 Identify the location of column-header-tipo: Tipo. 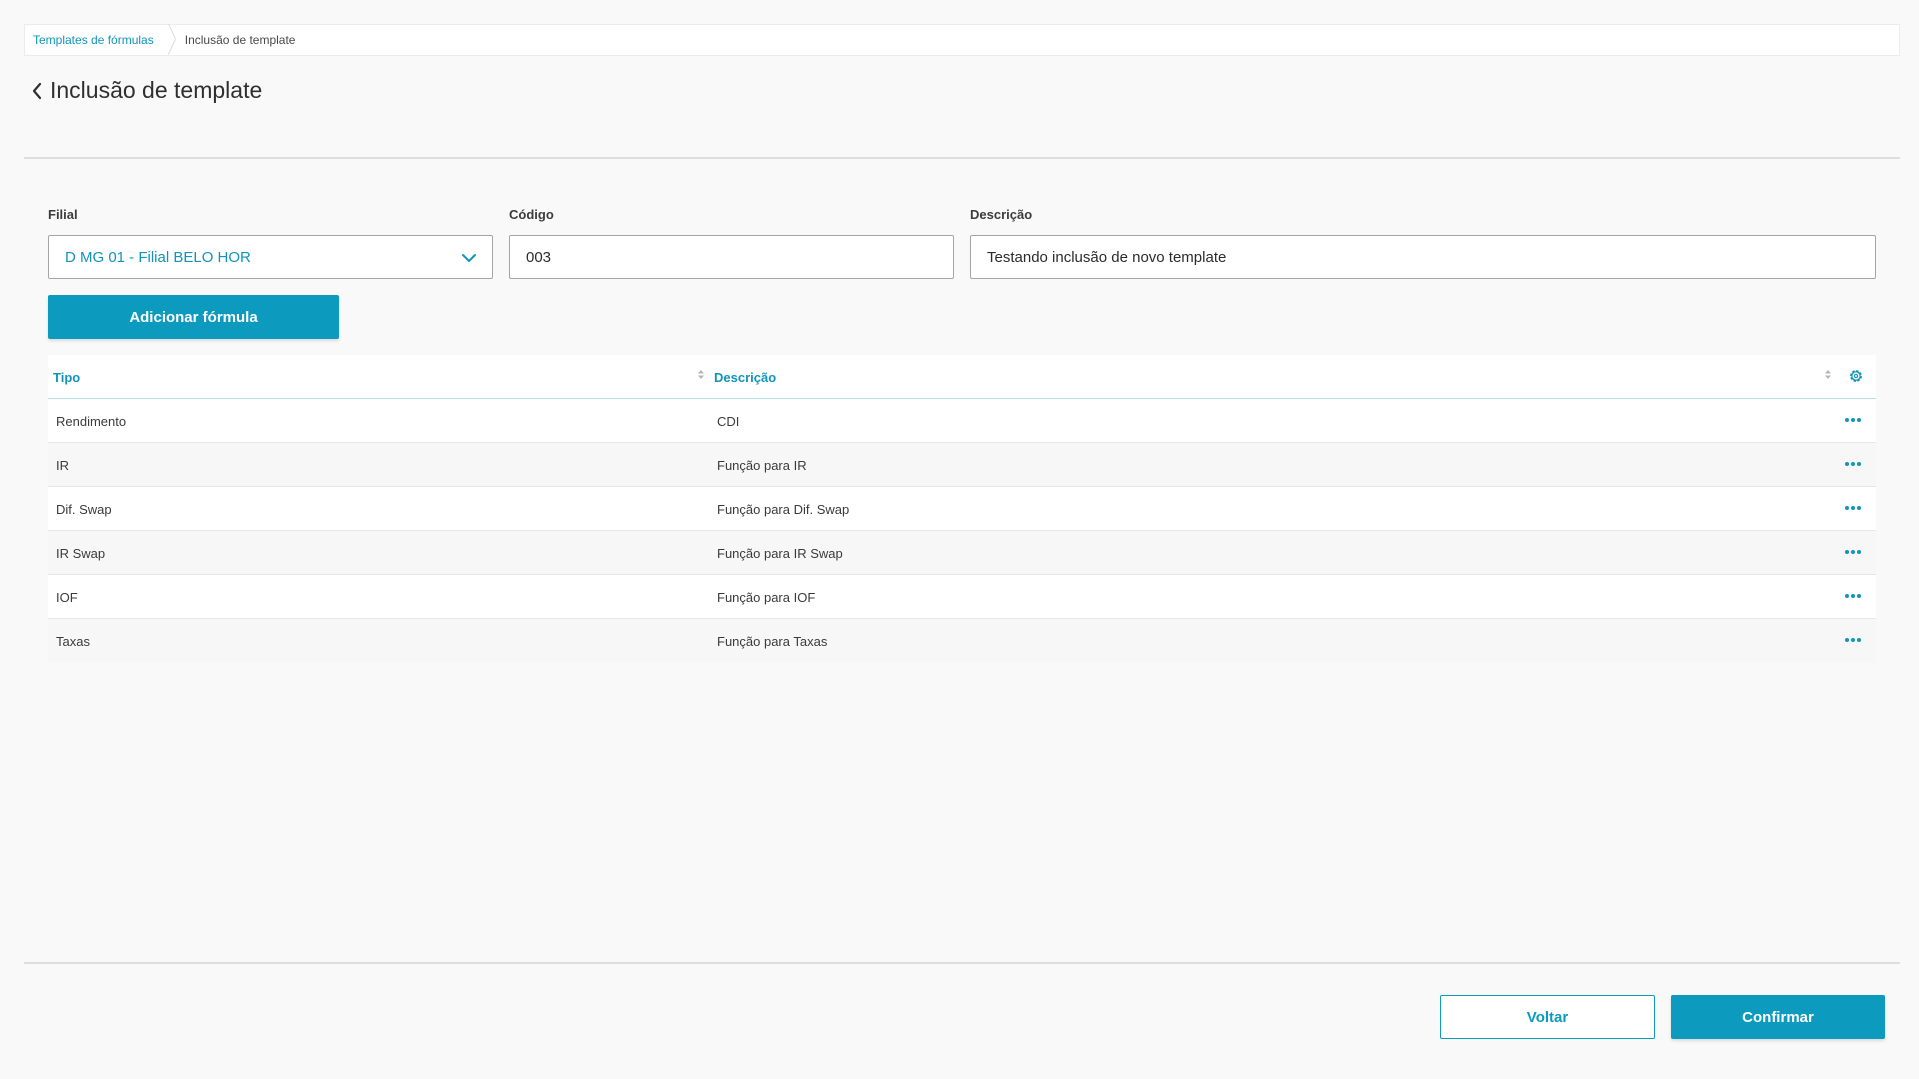
(66, 377).